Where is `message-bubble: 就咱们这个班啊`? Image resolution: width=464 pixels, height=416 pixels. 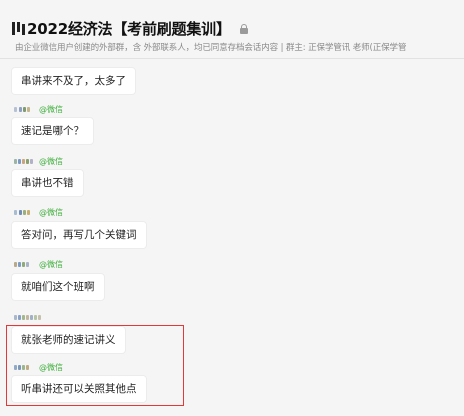 message-bubble: 就咱们这个班啊 is located at coordinates (58, 287).